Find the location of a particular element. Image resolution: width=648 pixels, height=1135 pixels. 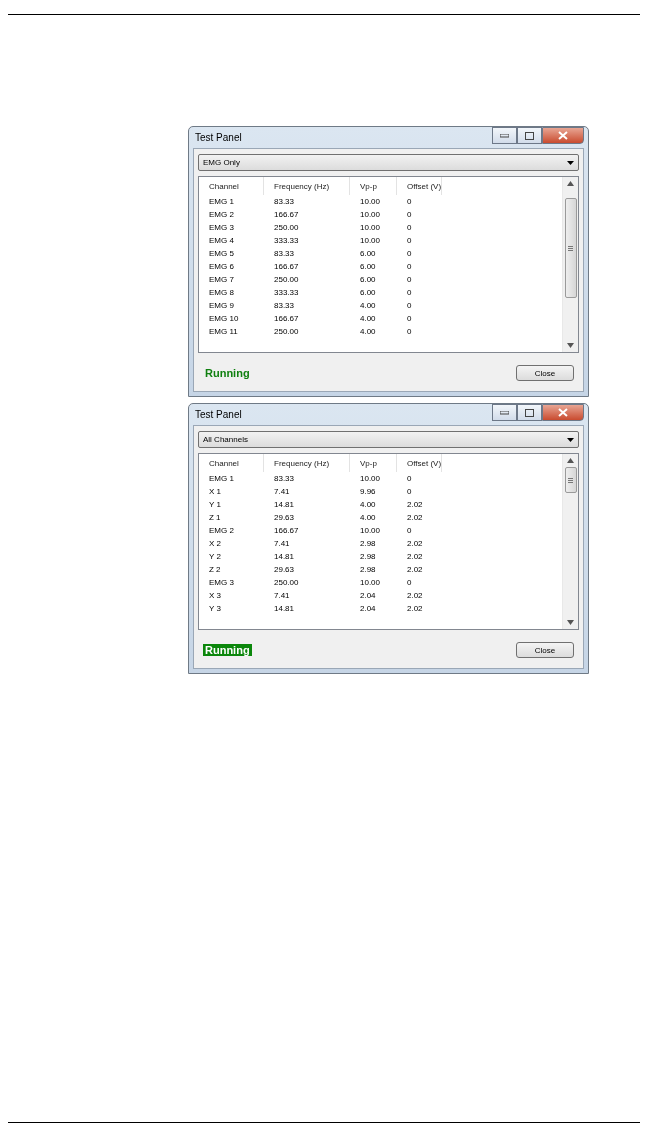

table-cell-text: EMG 6 is located at coordinates (221, 267).